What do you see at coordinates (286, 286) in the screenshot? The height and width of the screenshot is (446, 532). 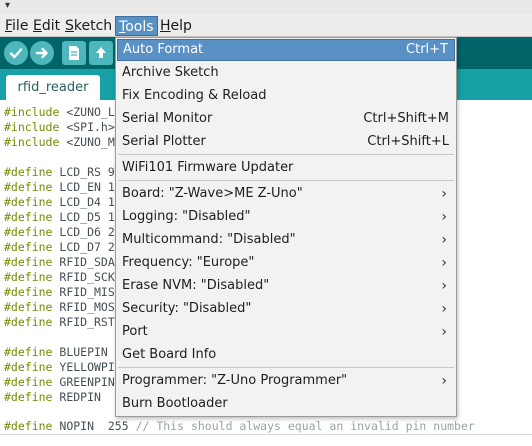 I see `menu-item-erase-nvm-disabled: Erase NVM: "Disabled" ›` at bounding box center [286, 286].